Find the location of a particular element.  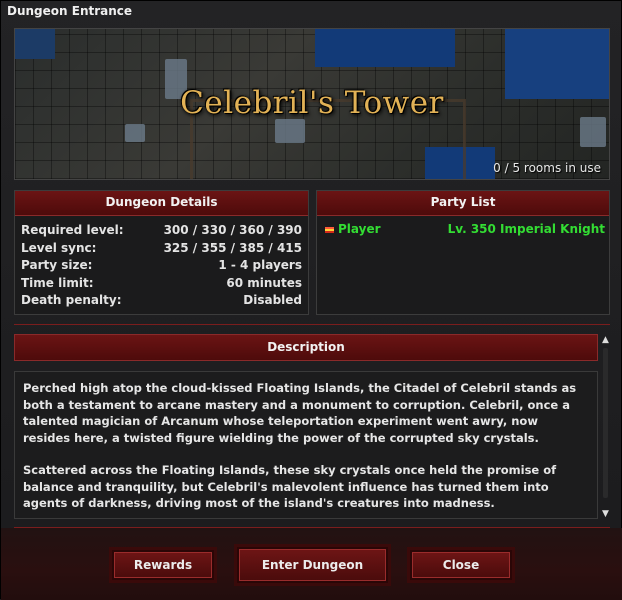

description-header: Description is located at coordinates (306, 347).